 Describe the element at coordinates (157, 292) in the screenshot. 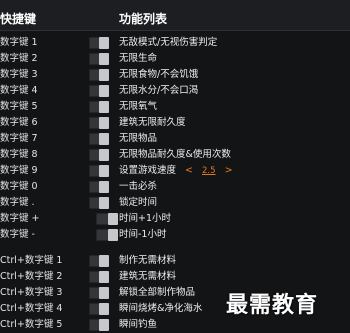

I see `function-label: 解锁全部制作物品` at that location.